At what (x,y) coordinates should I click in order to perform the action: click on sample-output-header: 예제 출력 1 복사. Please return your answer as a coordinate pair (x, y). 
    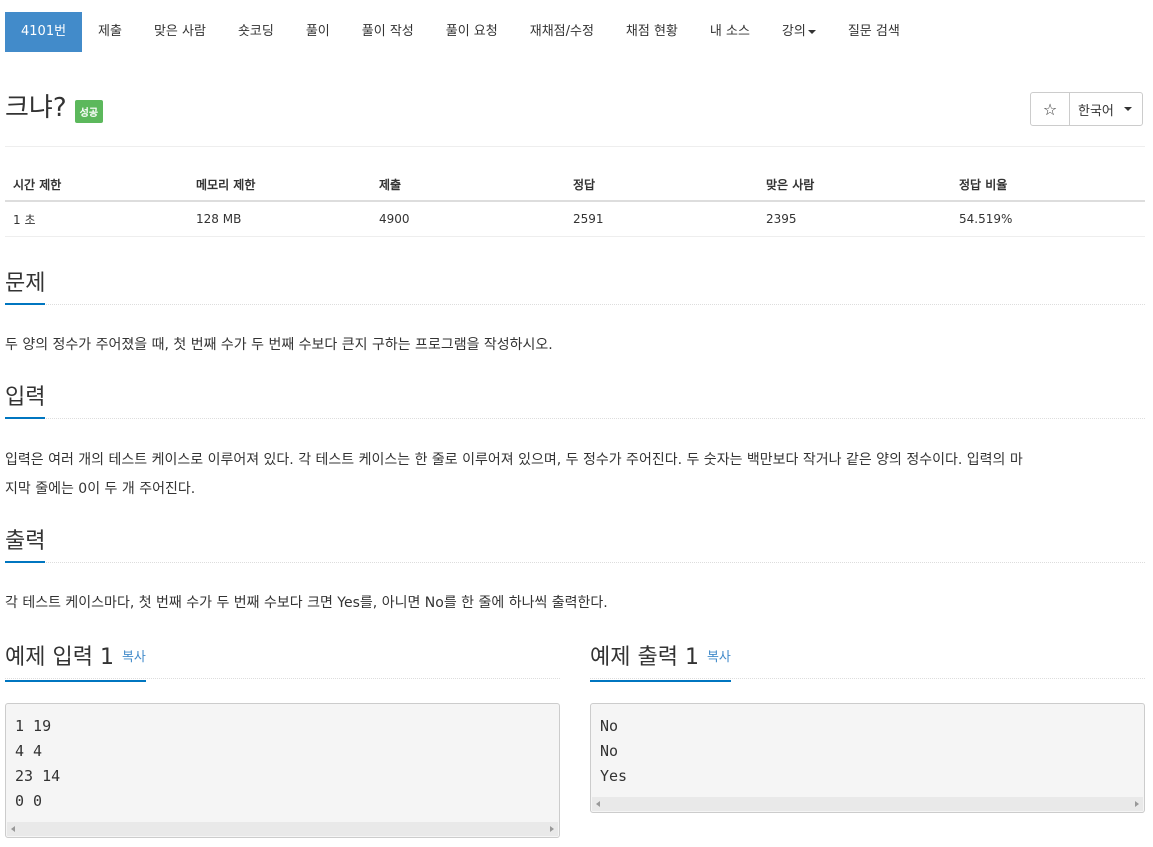
    Looking at the image, I should click on (867, 661).